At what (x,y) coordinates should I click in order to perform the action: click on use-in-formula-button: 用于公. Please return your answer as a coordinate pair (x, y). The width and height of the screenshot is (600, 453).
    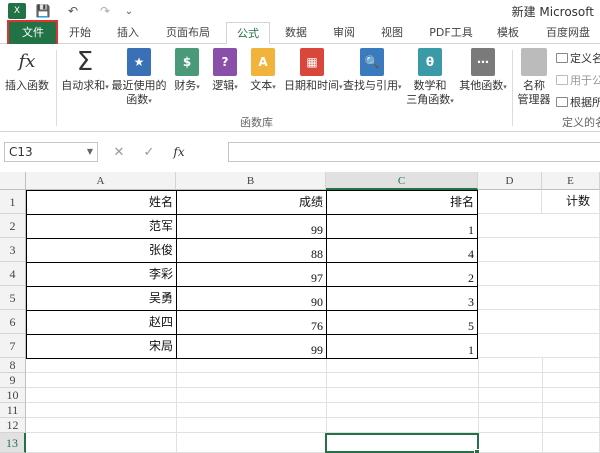
    Looking at the image, I should click on (578, 80).